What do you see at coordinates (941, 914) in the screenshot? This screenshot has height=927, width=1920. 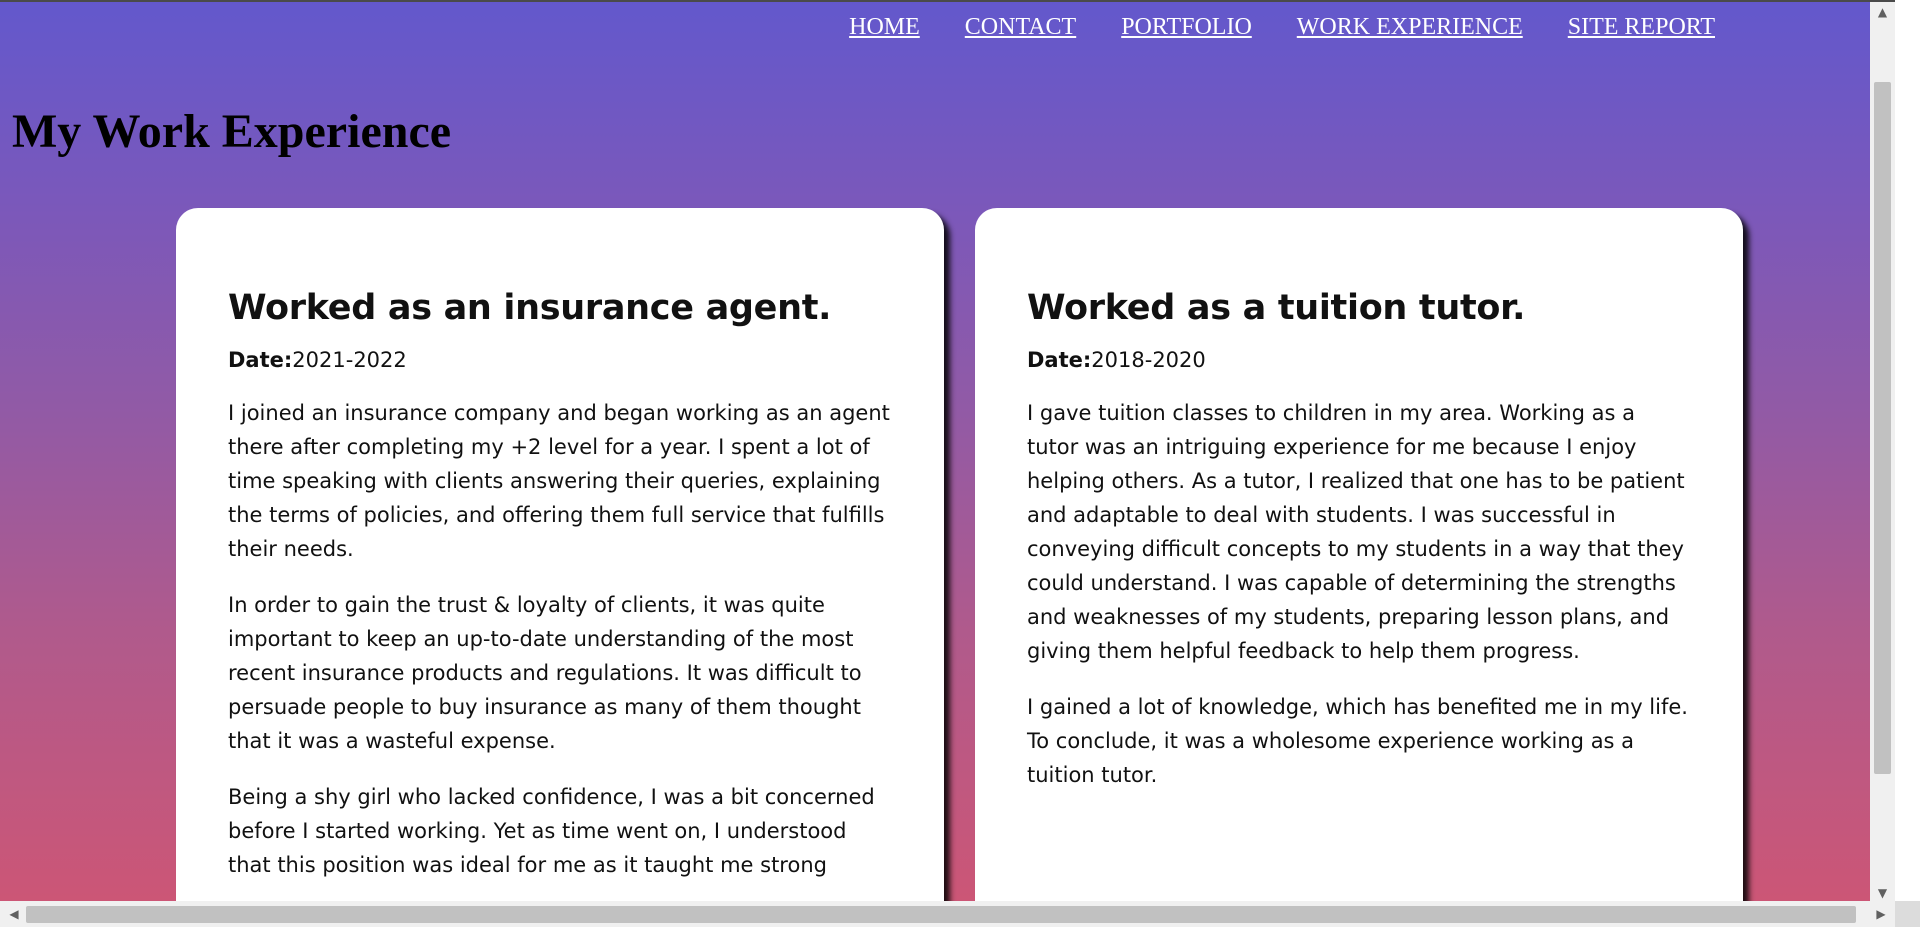 I see `horizontal-scroll-thumb` at bounding box center [941, 914].